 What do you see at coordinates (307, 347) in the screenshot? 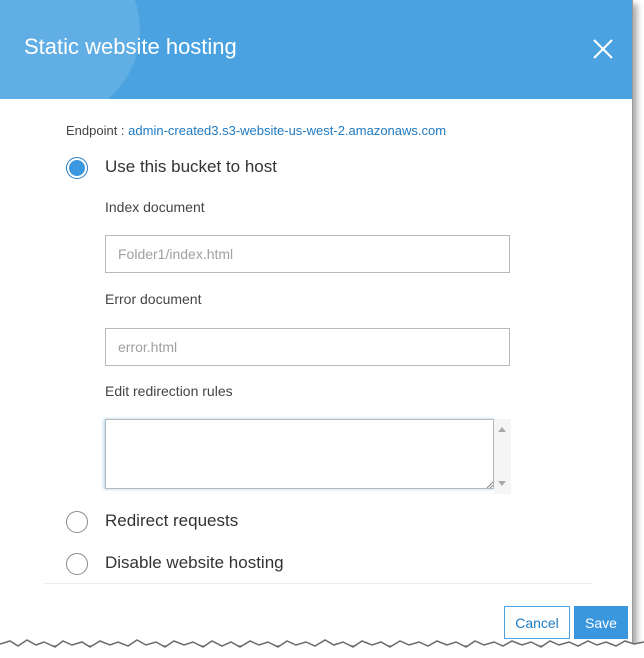
I see `error-document-input` at bounding box center [307, 347].